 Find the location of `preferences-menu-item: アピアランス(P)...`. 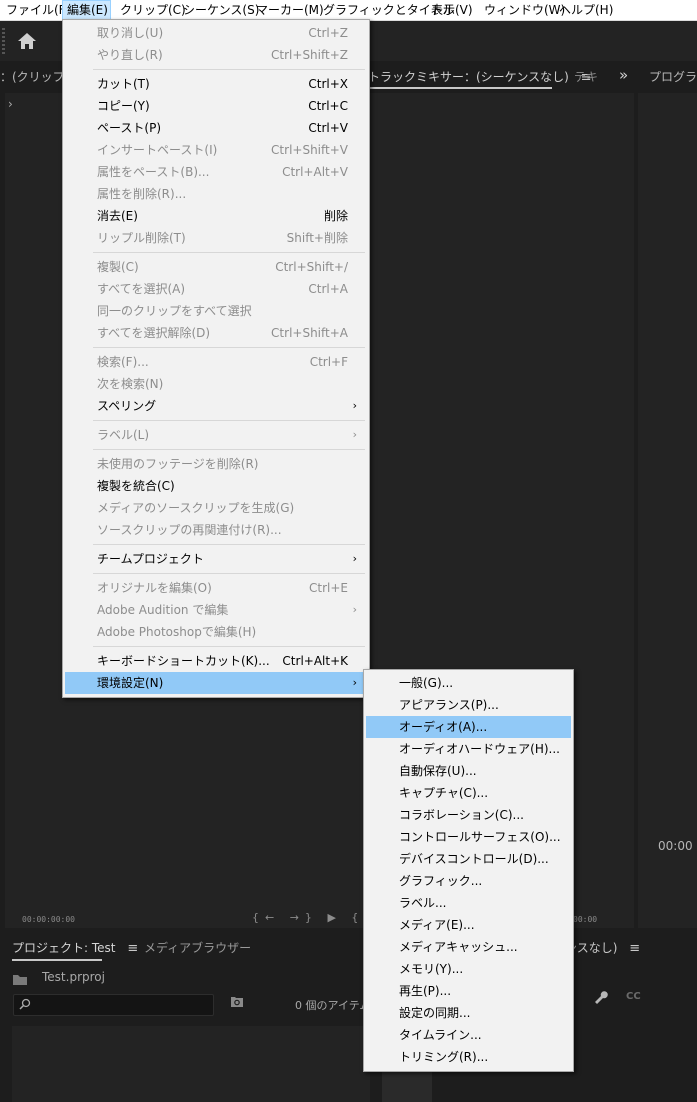

preferences-menu-item: アピアランス(P)... is located at coordinates (468, 705).